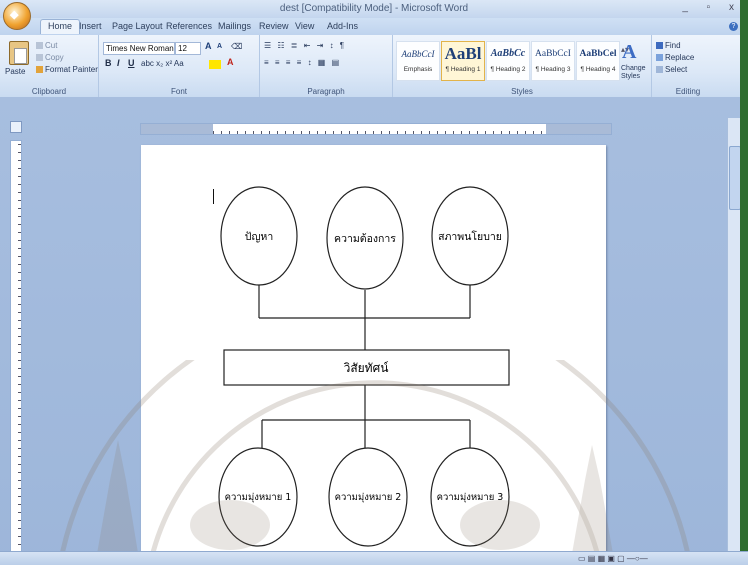  What do you see at coordinates (258, 497) in the screenshot?
I see `circle-label: ความมุ่งหมาย 1` at bounding box center [258, 497].